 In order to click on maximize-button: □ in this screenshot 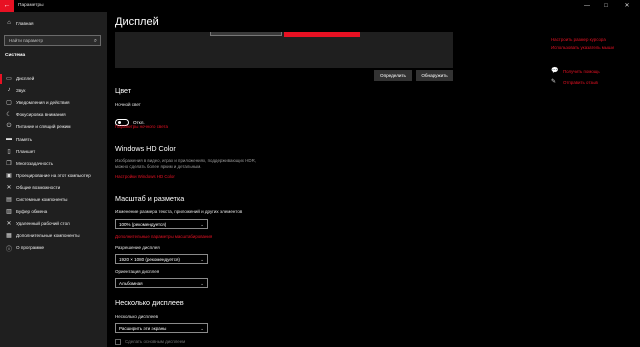, I will do `click(606, 6)`.